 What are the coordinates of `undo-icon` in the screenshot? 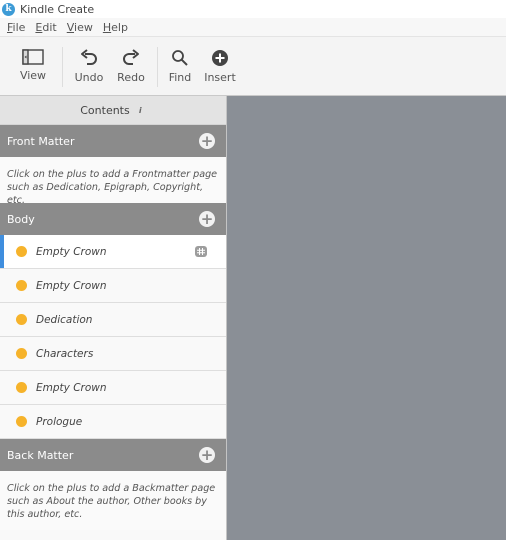 It's located at (89, 57).